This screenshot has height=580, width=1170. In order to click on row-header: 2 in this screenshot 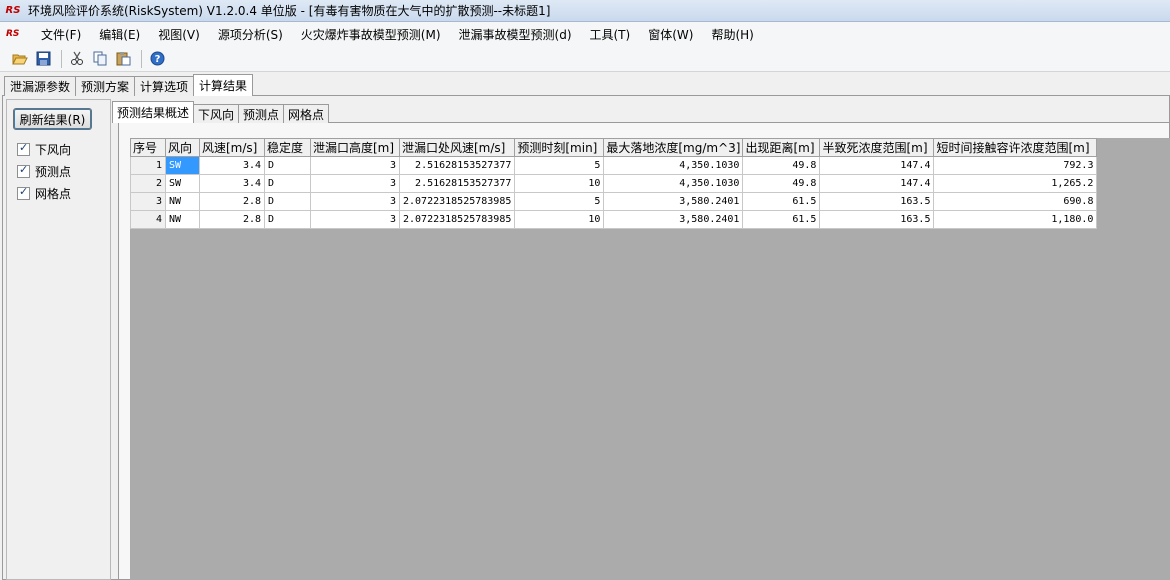, I will do `click(148, 183)`.